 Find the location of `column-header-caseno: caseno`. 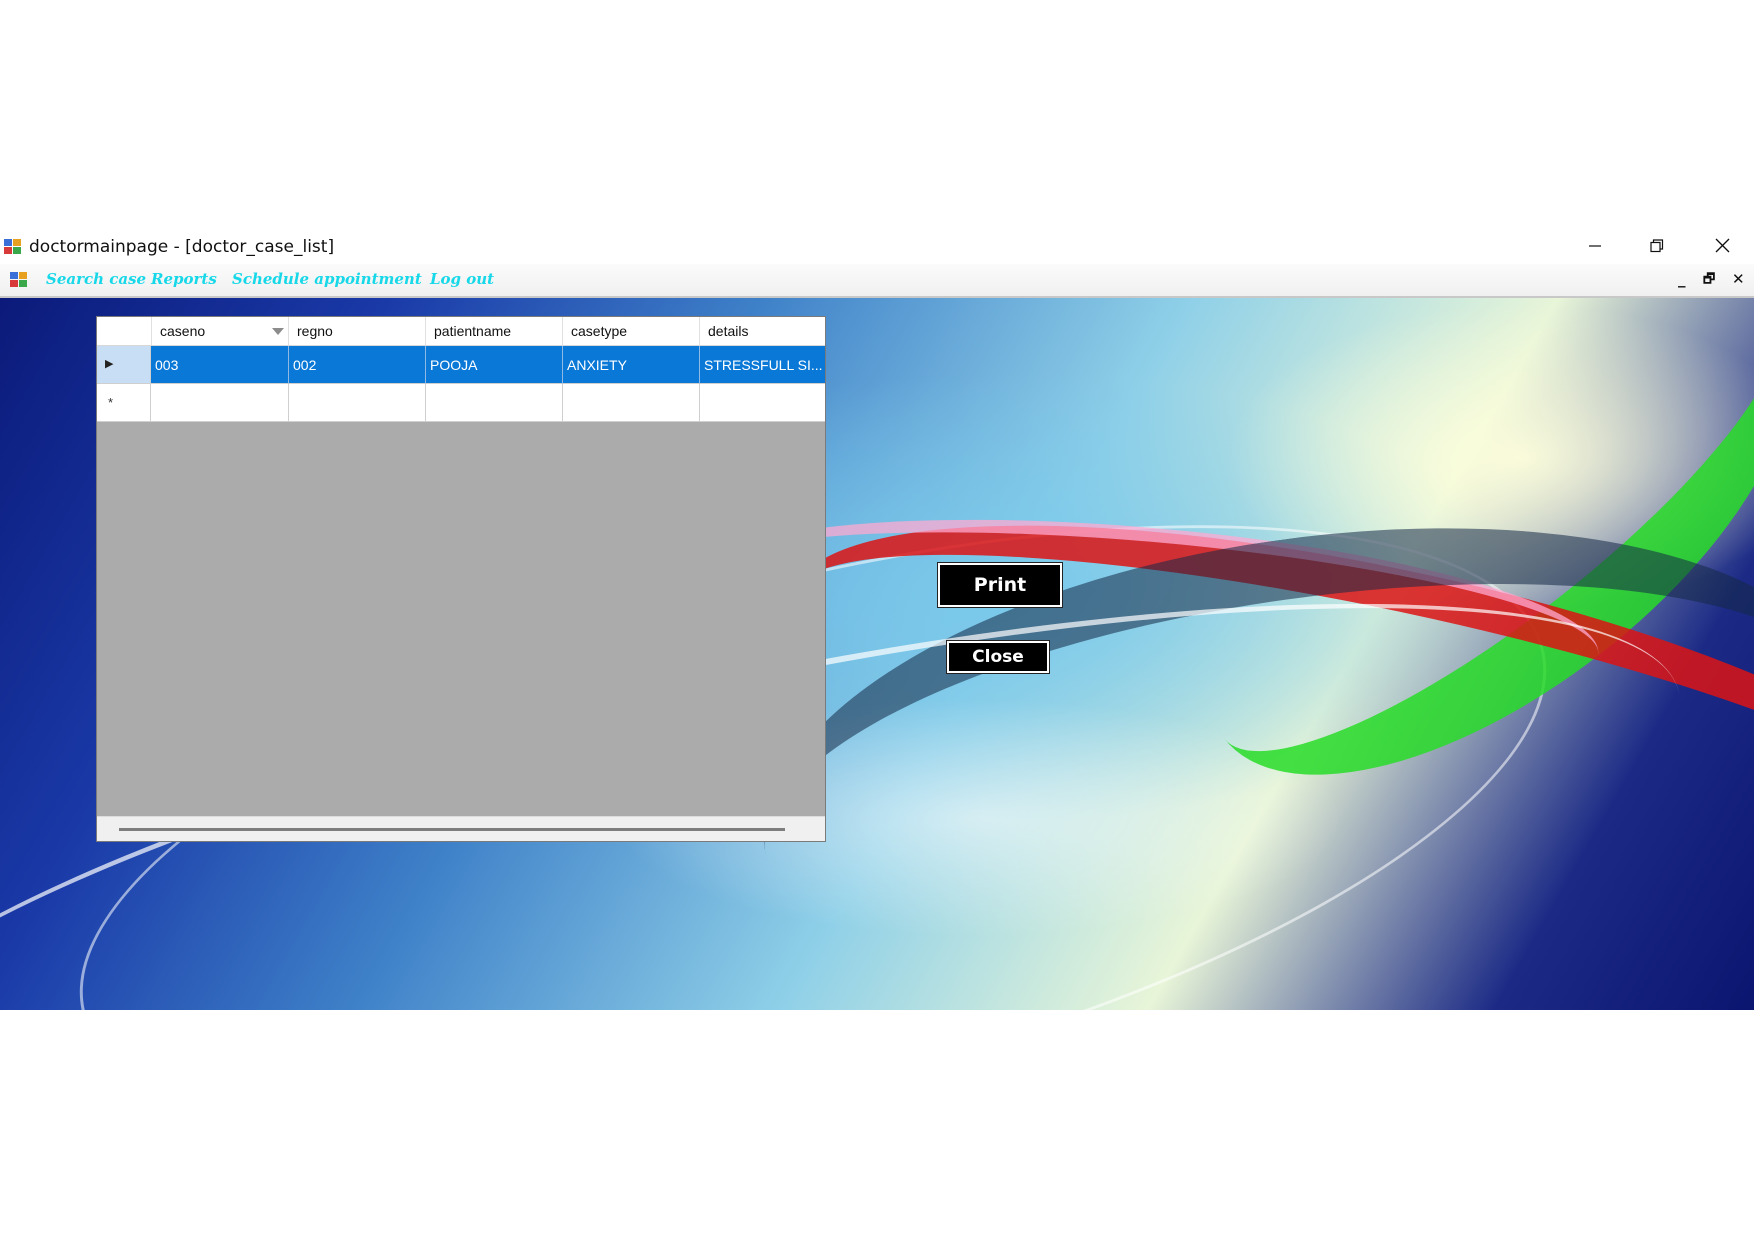

column-header-caseno: caseno is located at coordinates (220, 331).